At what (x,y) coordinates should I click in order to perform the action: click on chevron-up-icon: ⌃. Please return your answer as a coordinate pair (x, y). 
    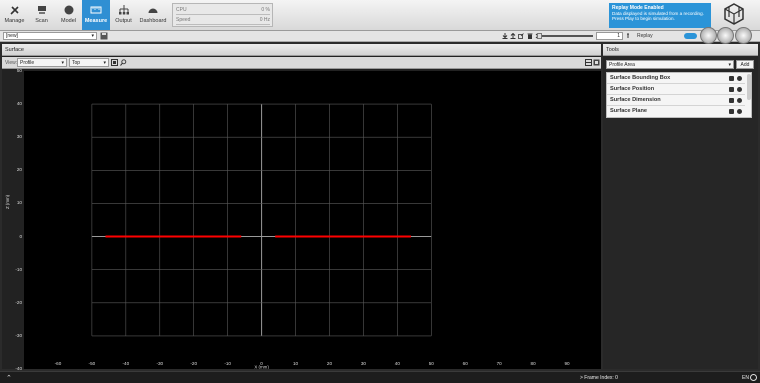
    Looking at the image, I should click on (9, 378).